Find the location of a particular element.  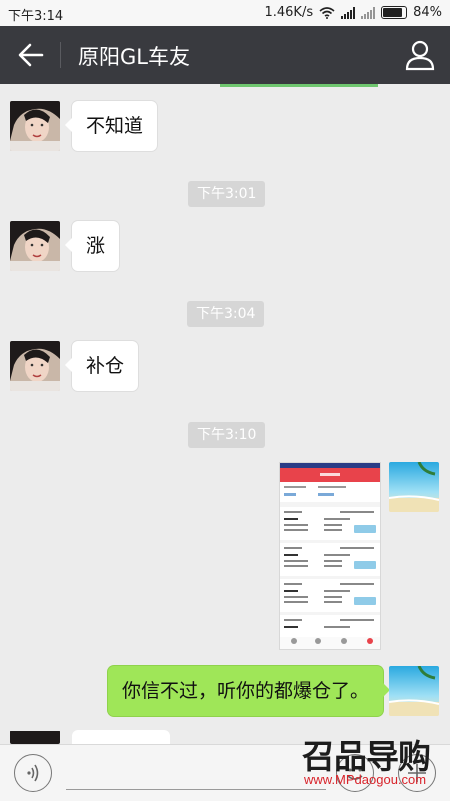

status-right: 1.46K/s 84% is located at coordinates (353, 12).